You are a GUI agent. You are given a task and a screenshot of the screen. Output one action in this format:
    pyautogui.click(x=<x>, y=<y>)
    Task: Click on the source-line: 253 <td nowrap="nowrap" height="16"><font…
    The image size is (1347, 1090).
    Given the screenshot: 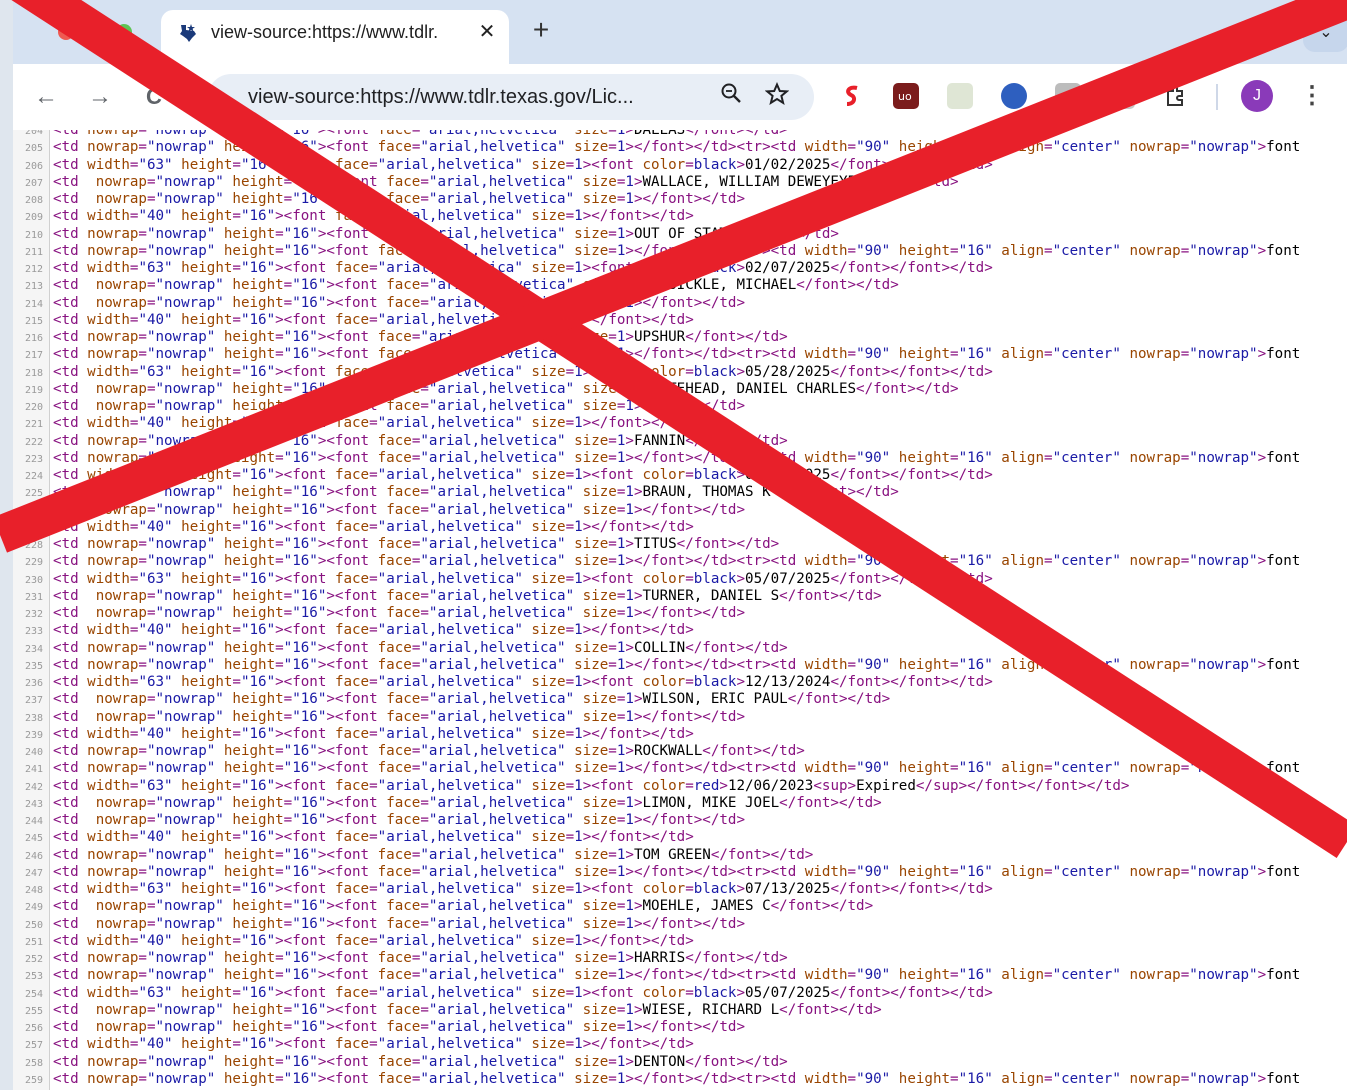 What is the action you would take?
    pyautogui.click(x=680, y=975)
    